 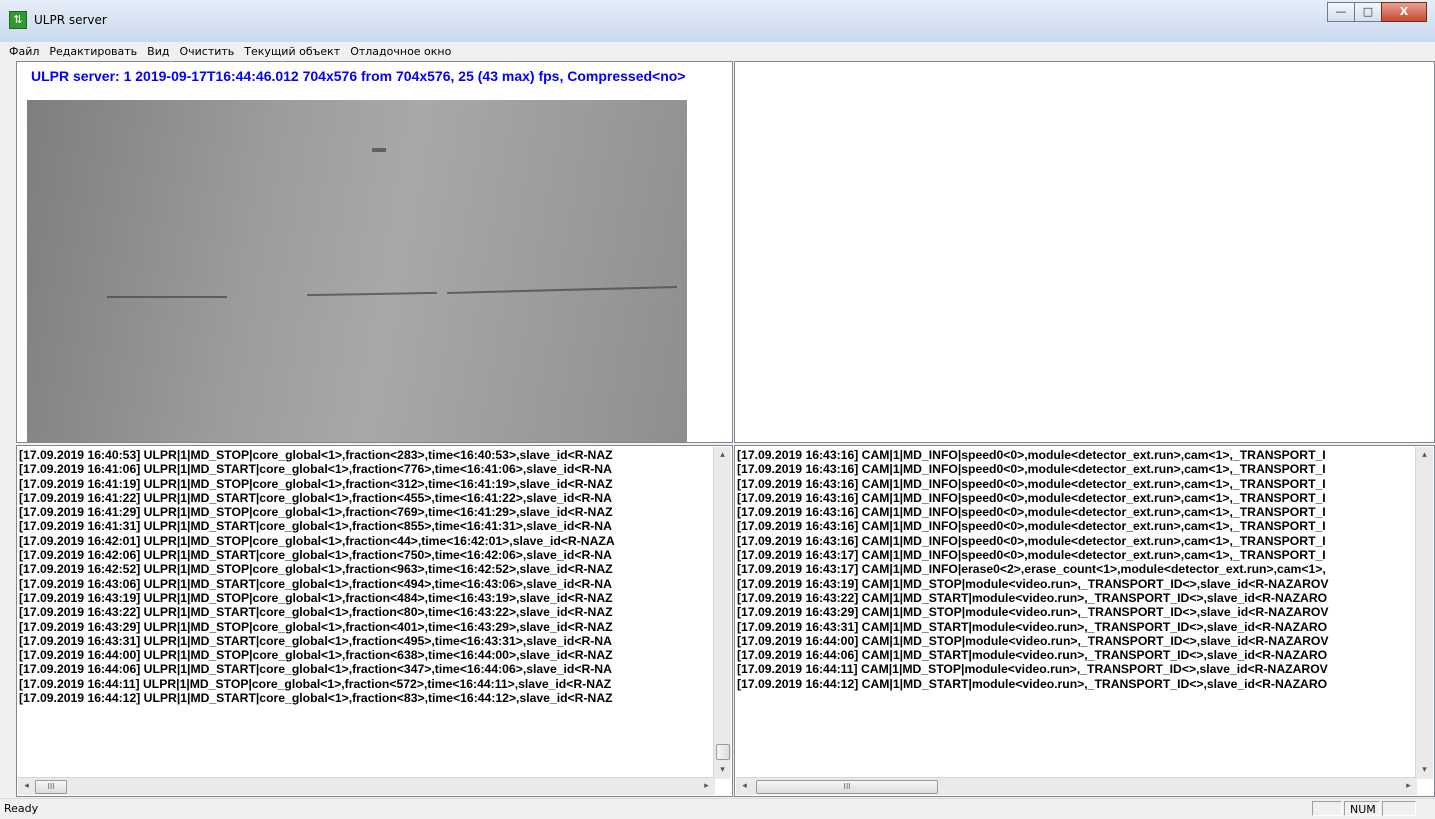 What do you see at coordinates (1362, 808) in the screenshot?
I see `status-panel-num: NUM` at bounding box center [1362, 808].